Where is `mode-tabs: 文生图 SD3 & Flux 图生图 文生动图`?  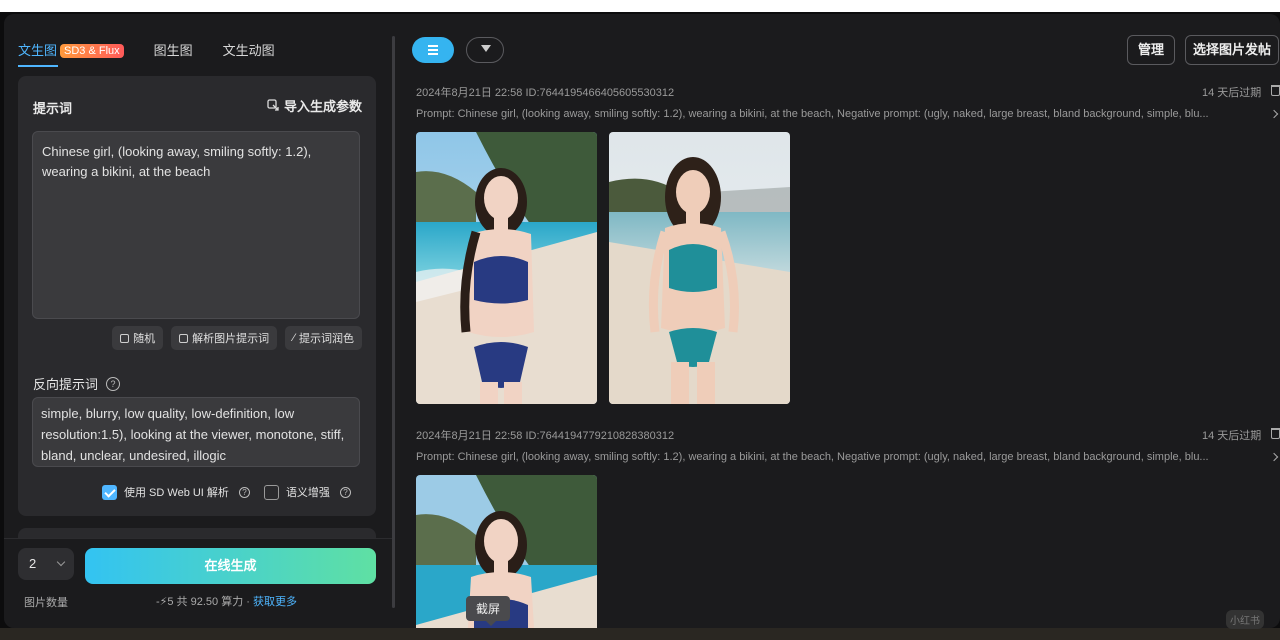 mode-tabs: 文生图 SD3 & Flux 图生图 文生动图 is located at coordinates (161, 53).